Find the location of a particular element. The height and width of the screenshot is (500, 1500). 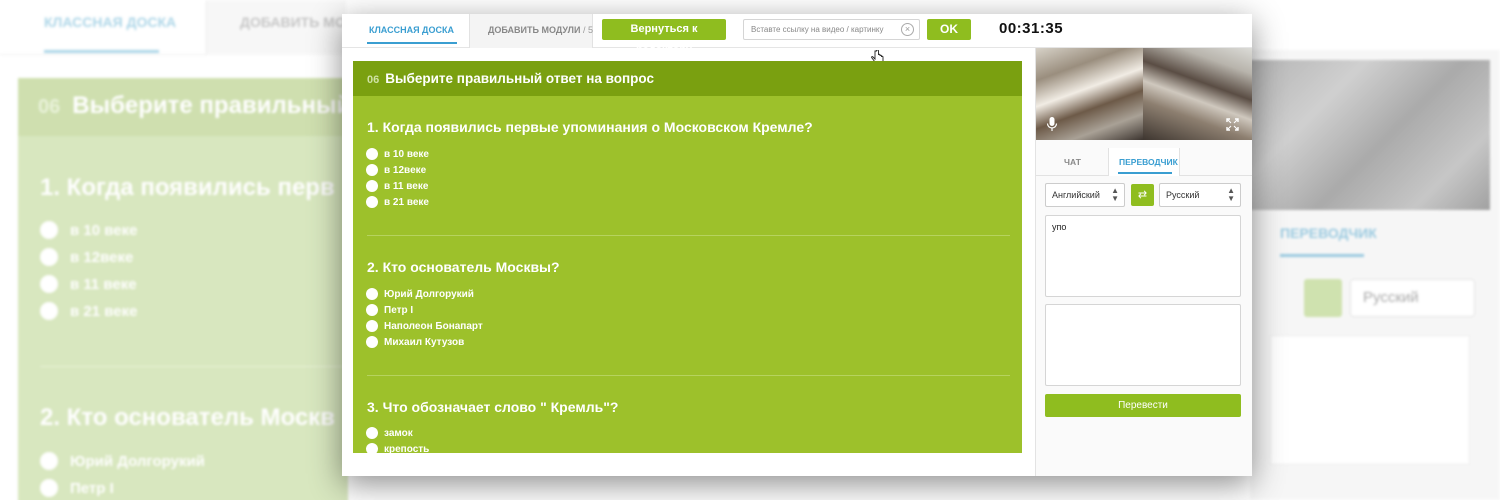

answer-label: крепость is located at coordinates (407, 448).